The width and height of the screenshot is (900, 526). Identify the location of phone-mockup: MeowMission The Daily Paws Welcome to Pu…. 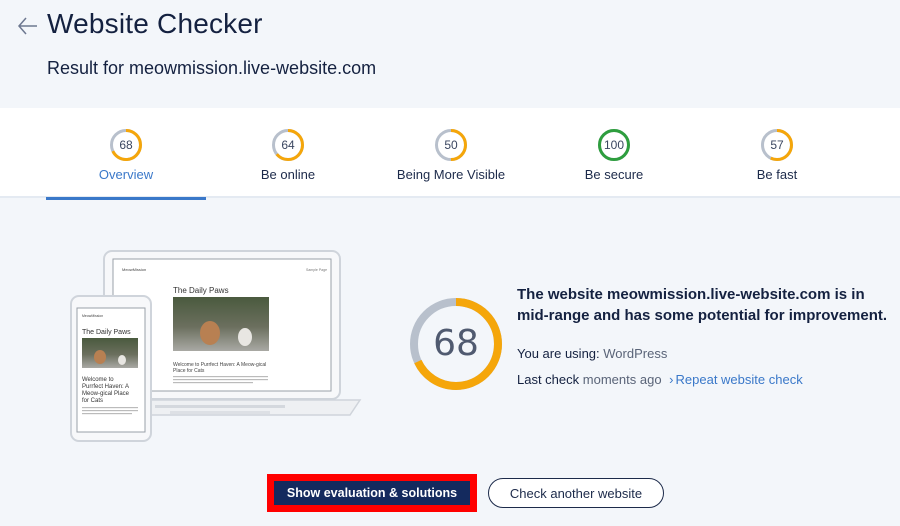
(111, 368).